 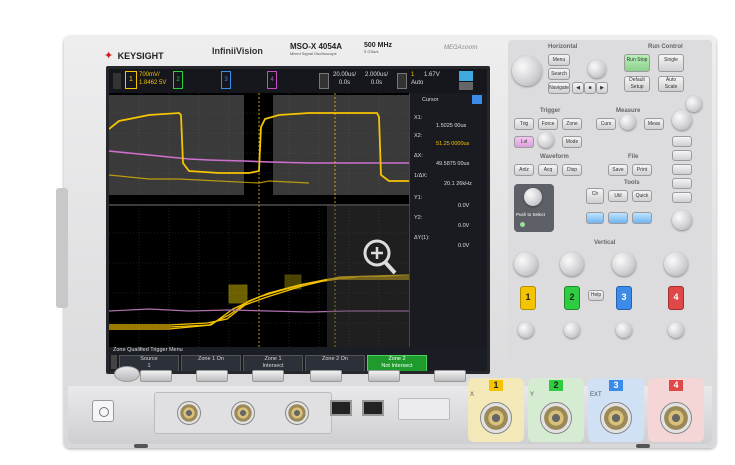 I want to click on ch2-button-label: 2, so click(x=572, y=297).